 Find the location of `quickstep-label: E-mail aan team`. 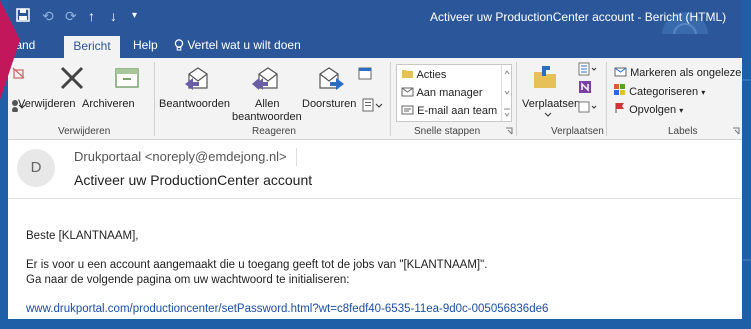

quickstep-label: E-mail aan team is located at coordinates (457, 111).